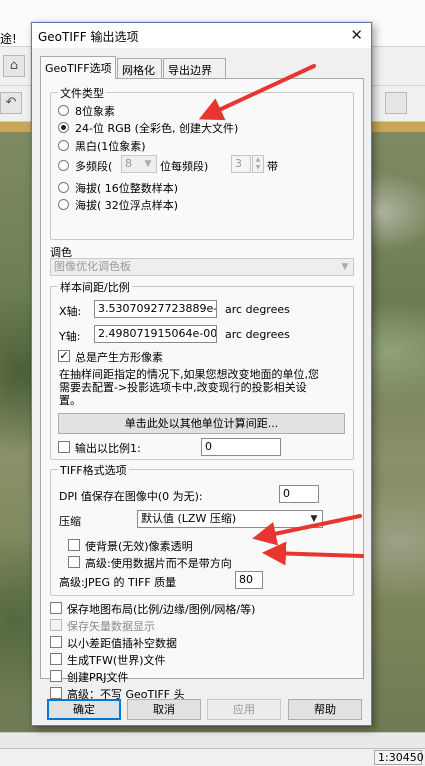 The image size is (425, 766). What do you see at coordinates (93, 470) in the screenshot?
I see `tiff-format-legend: TIFF格式选项` at bounding box center [93, 470].